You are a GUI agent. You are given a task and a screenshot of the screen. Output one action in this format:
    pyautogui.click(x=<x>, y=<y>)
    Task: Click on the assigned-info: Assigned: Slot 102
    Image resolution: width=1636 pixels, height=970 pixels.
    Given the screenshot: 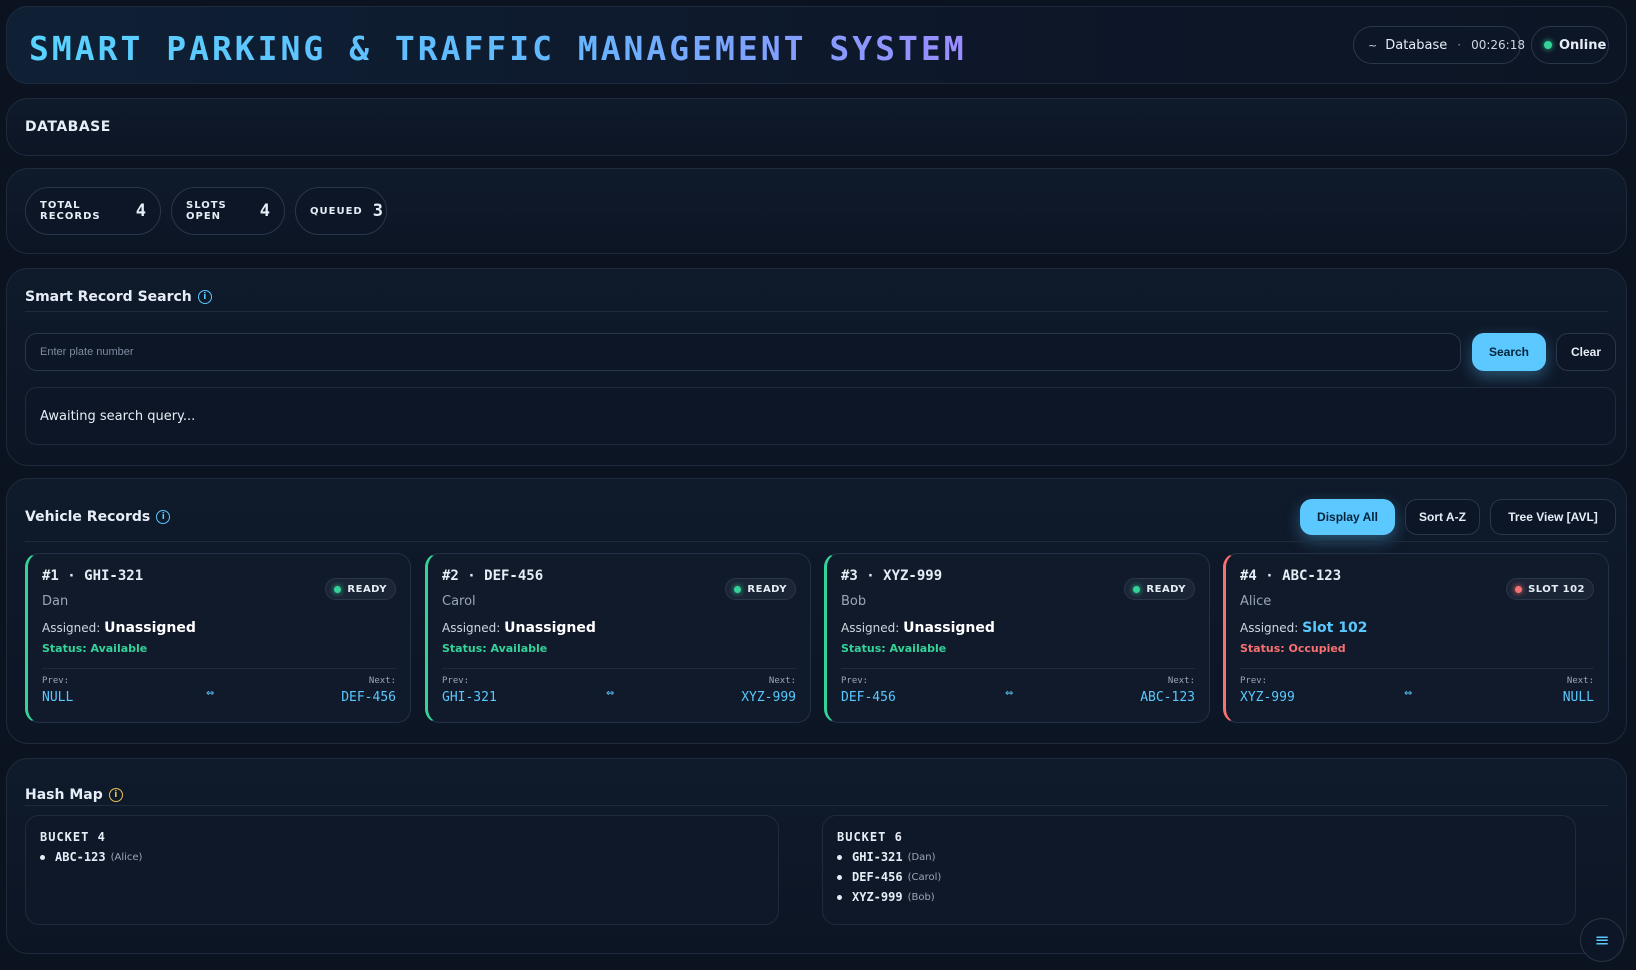 What is the action you would take?
    pyautogui.click(x=1303, y=628)
    